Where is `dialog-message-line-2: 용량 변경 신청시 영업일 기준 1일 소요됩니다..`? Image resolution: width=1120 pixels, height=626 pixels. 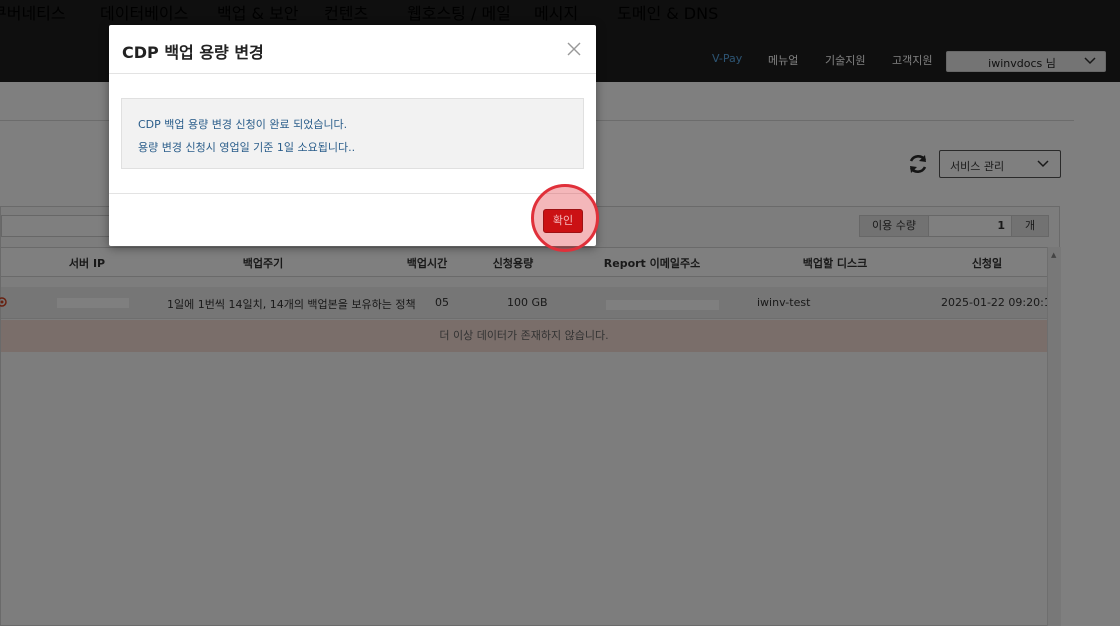
dialog-message-line-2: 용량 변경 신청시 영업일 기준 1일 소요됩니다.. is located at coordinates (247, 147).